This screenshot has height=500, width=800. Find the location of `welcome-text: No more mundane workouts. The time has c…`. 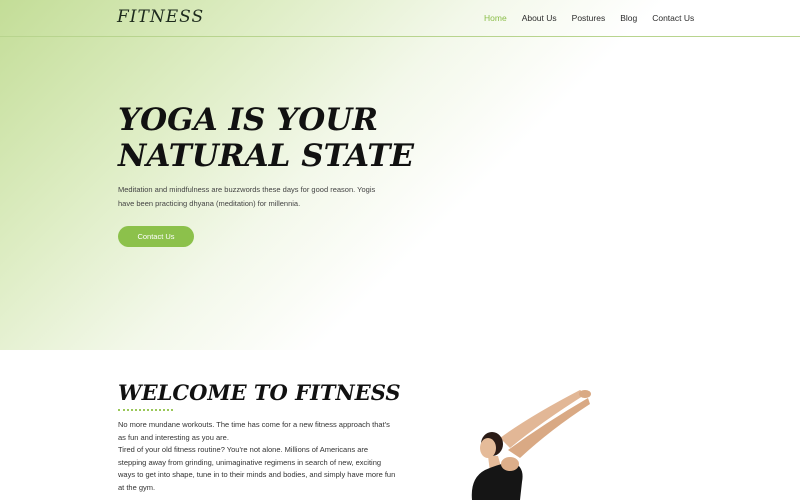

welcome-text: No more mundane workouts. The time has c… is located at coordinates (258, 456).